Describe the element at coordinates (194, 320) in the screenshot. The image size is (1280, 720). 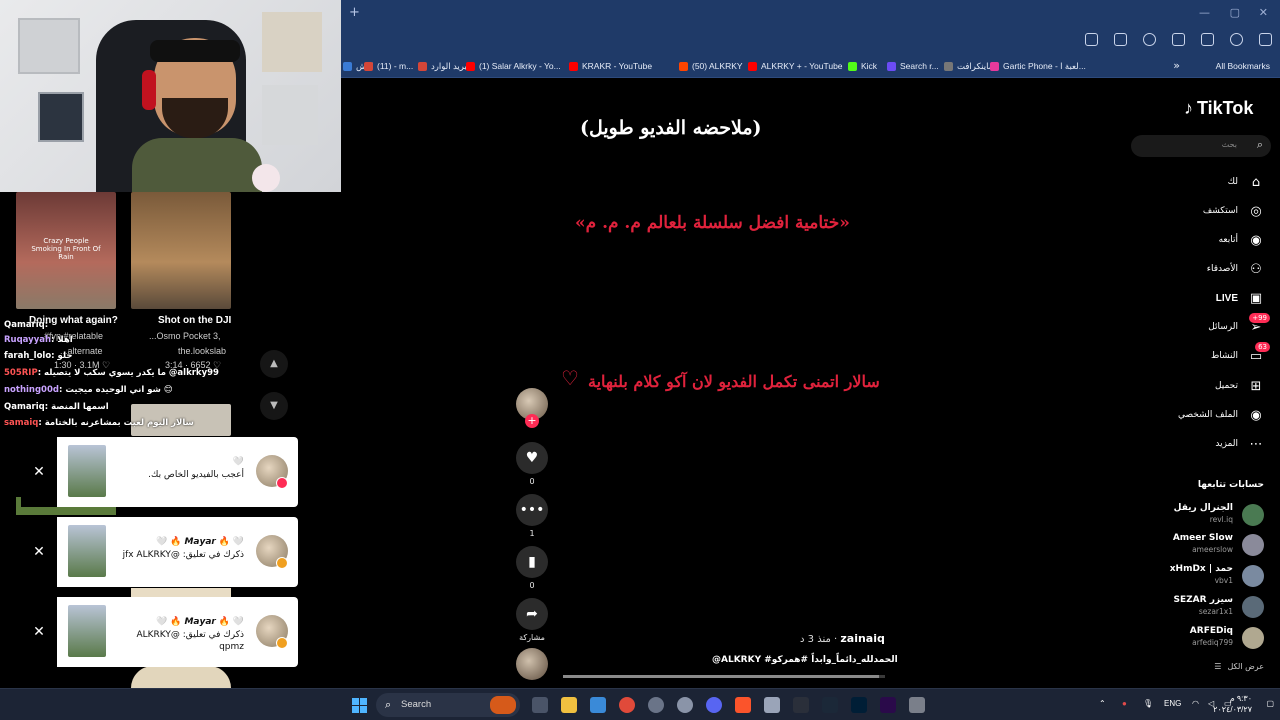
I see `thumbnail-title: Shot on the DJI` at that location.